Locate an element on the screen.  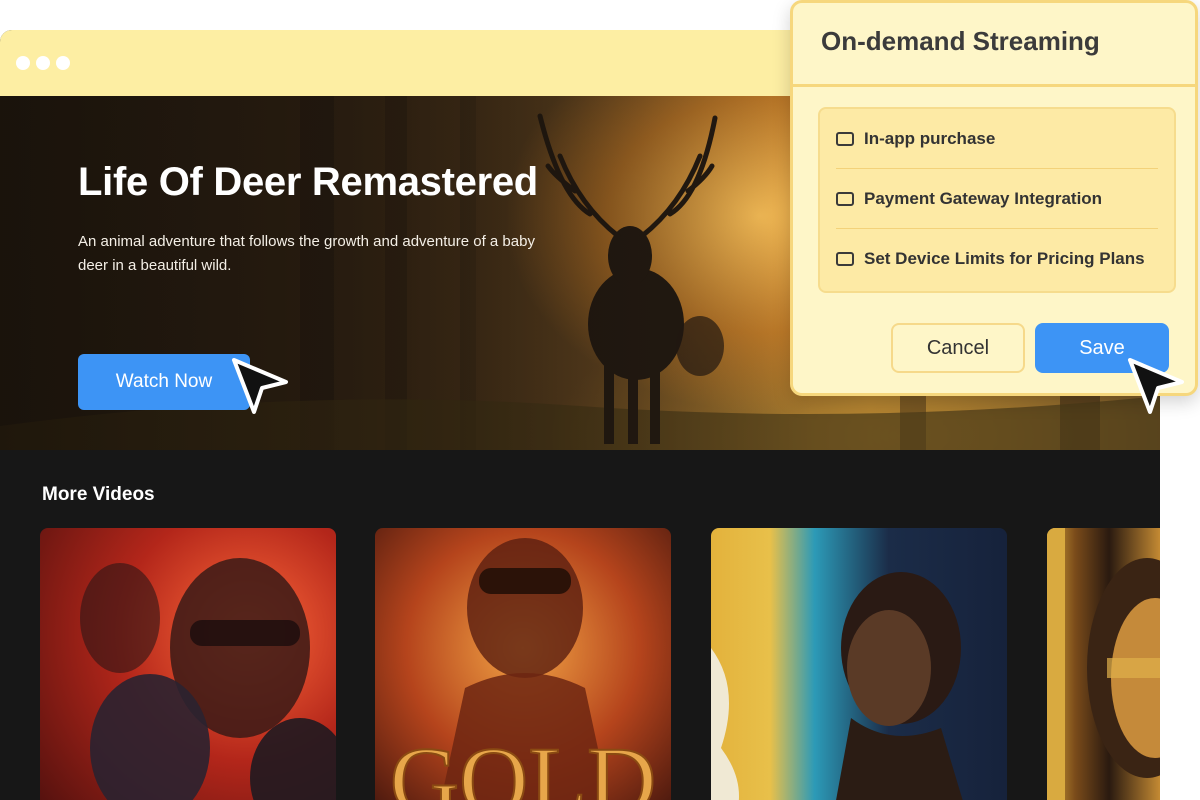
option-device-limits: Set Device Limits for Pricing Plans is located at coordinates (997, 259).